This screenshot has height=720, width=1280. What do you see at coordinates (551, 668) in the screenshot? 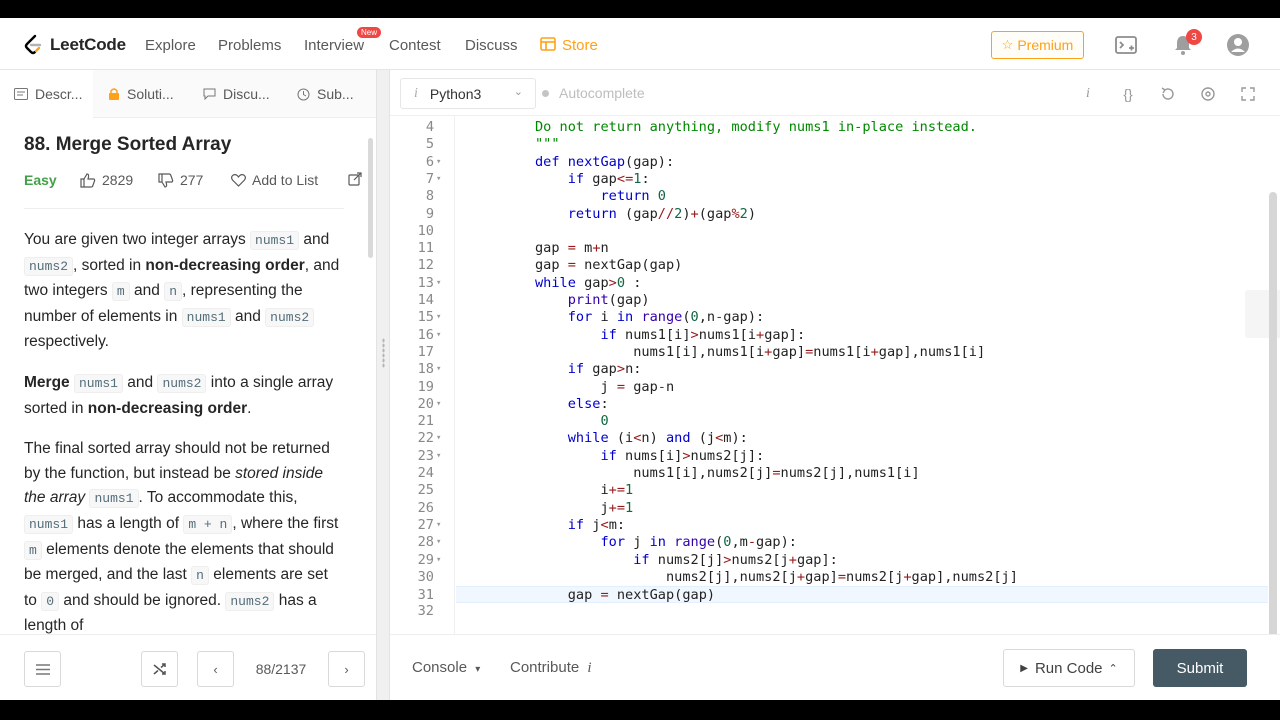
I see `contribute-button: Contribute i` at bounding box center [551, 668].